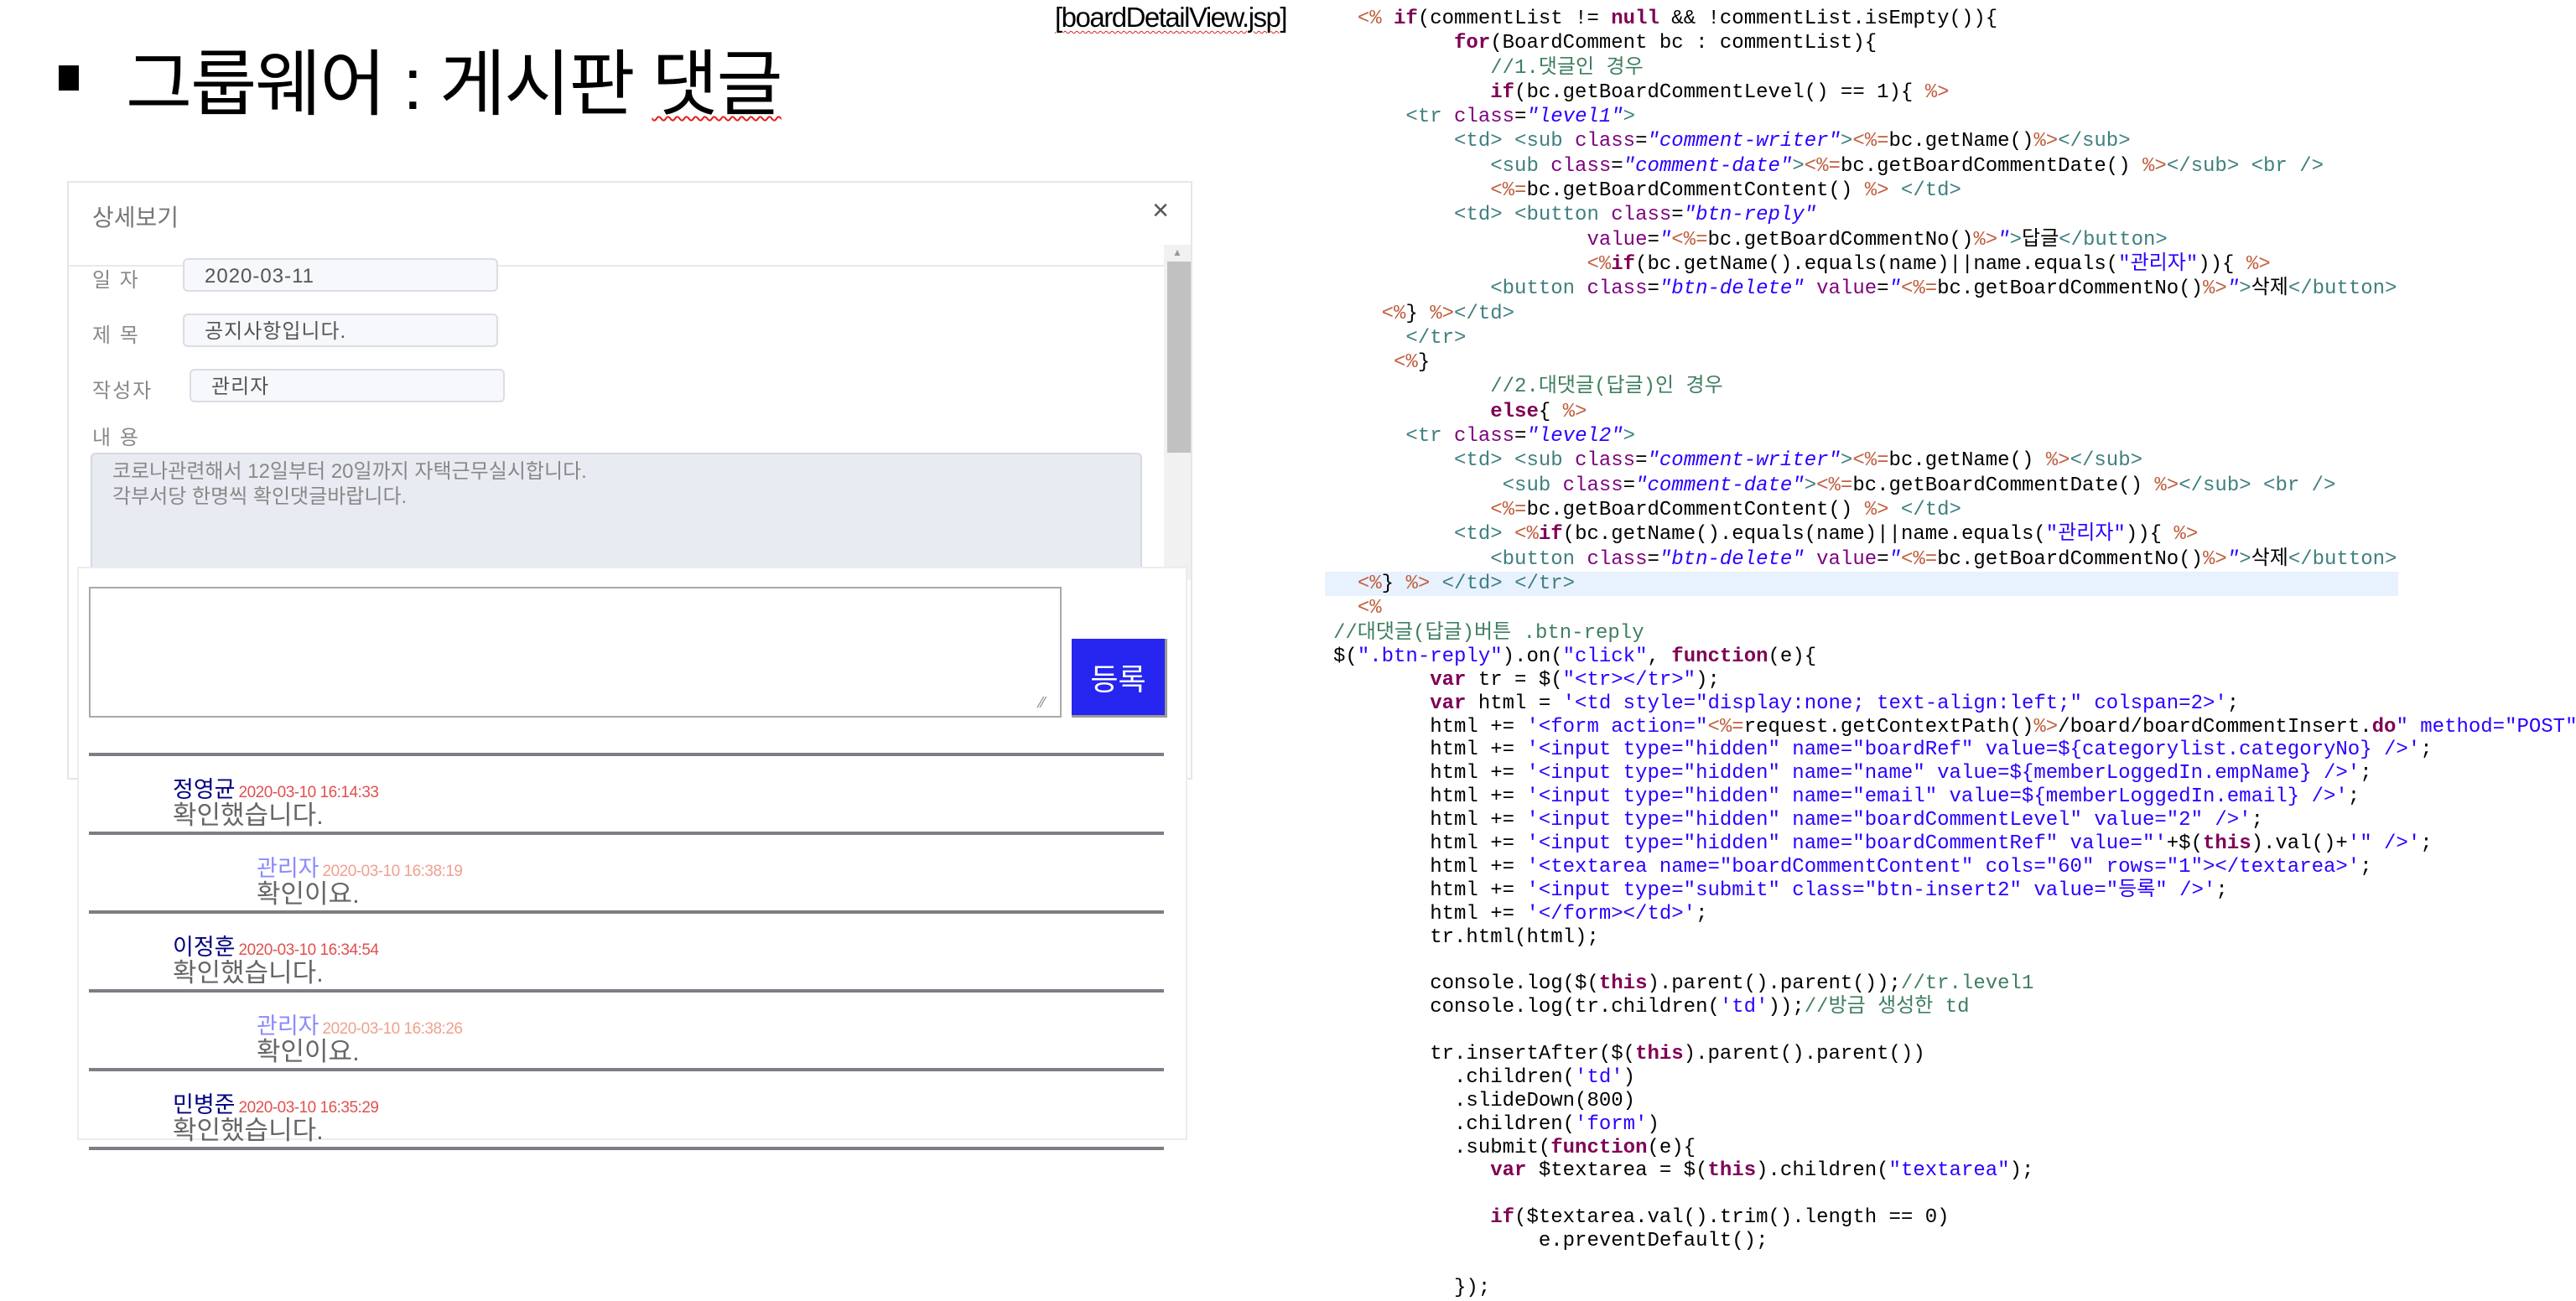  I want to click on code-token: "btn-delete", so click(1732, 559).